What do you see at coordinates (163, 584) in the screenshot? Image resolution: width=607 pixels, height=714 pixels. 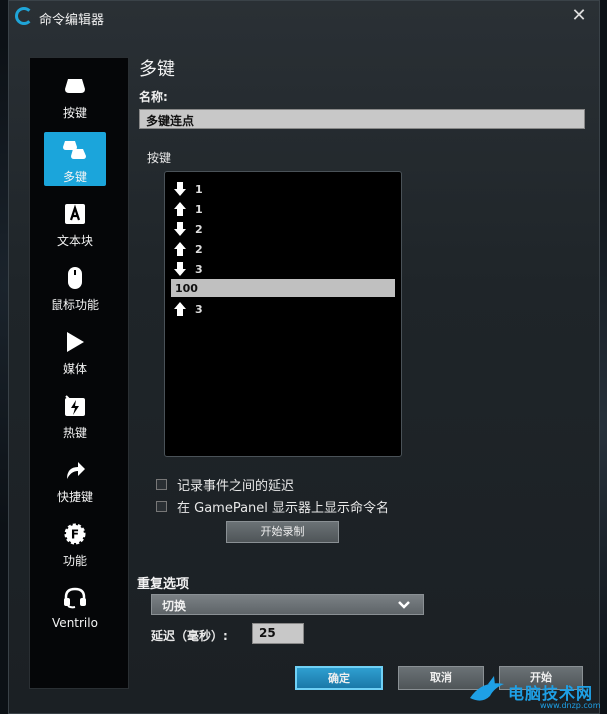 I see `repeat-options-label: 重复选项` at bounding box center [163, 584].